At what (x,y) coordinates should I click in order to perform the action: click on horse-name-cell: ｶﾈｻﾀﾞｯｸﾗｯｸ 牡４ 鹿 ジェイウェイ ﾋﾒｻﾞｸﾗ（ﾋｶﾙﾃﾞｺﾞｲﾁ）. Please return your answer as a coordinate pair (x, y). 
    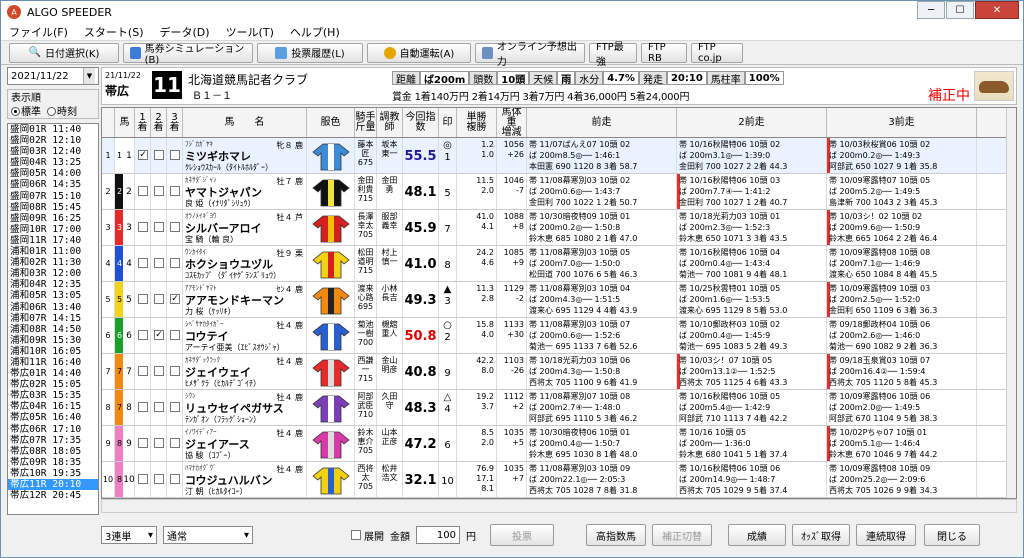
    Looking at the image, I should click on (245, 371).